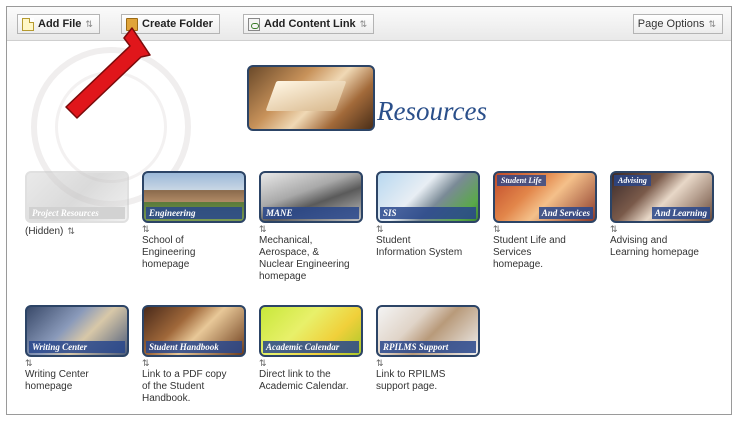  What do you see at coordinates (680, 213) in the screenshot?
I see `thumbnail-caption: And Learning` at bounding box center [680, 213].